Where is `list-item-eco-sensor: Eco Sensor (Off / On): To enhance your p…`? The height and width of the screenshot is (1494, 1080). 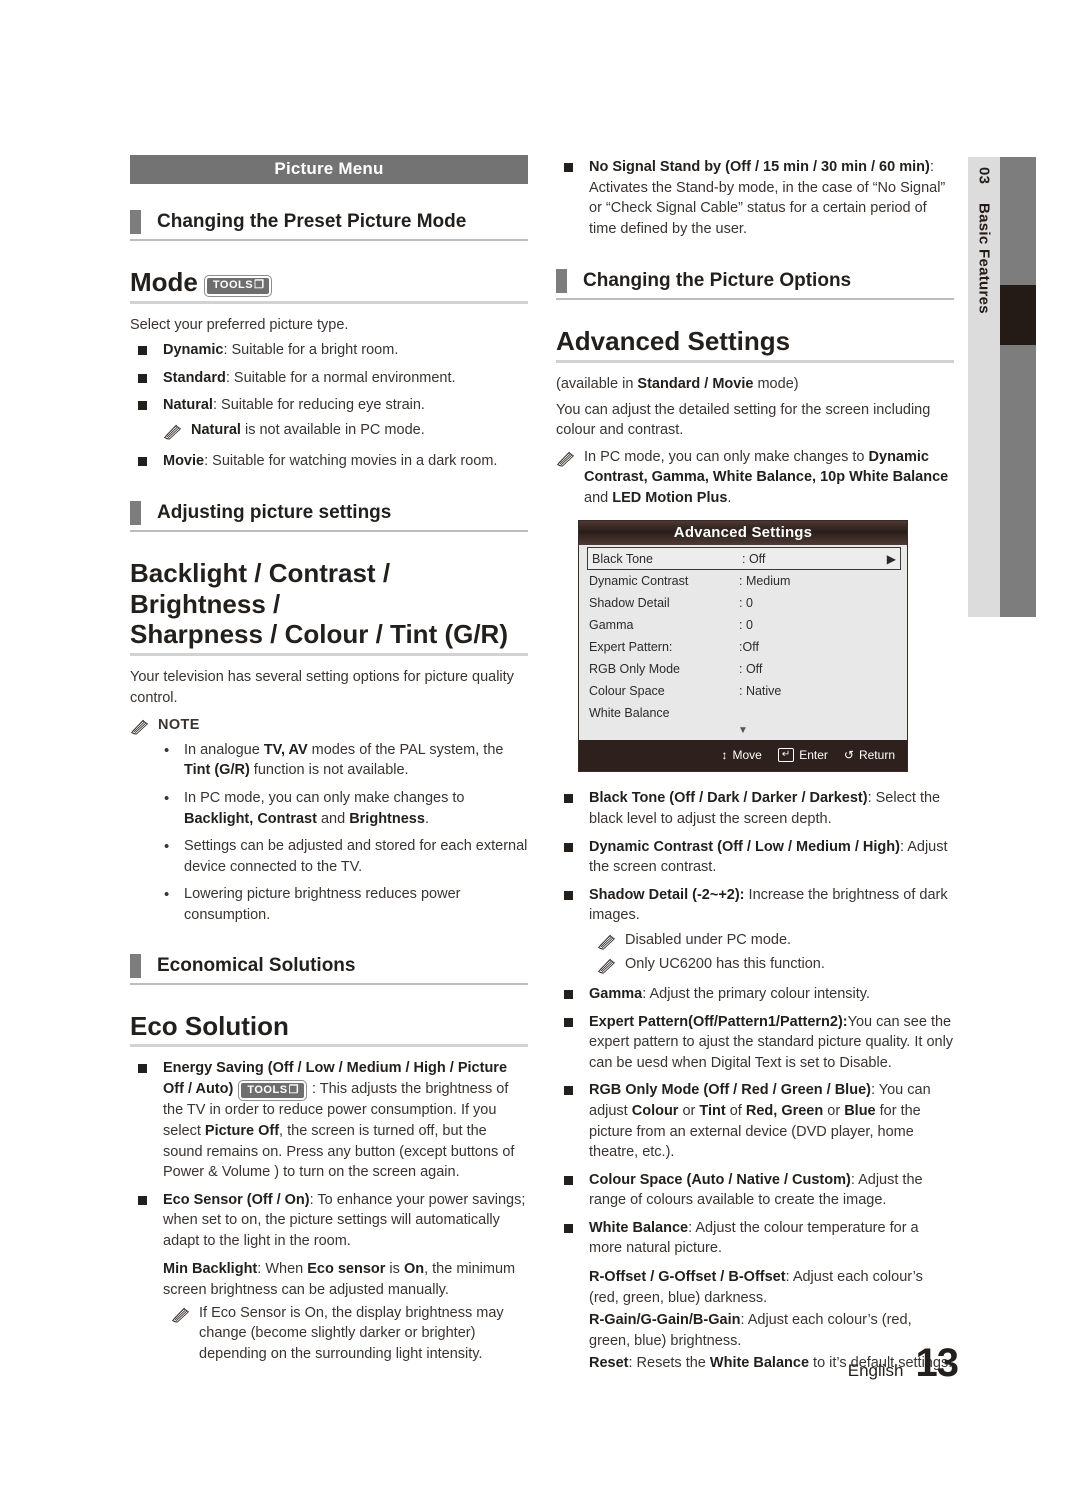
list-item-eco-sensor: Eco Sensor (Off / On): To enhance your p… is located at coordinates (329, 1279).